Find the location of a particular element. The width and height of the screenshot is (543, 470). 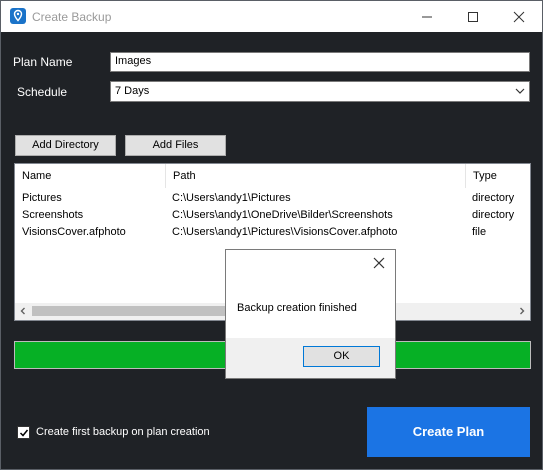

column-header-type: Type is located at coordinates (498, 176).